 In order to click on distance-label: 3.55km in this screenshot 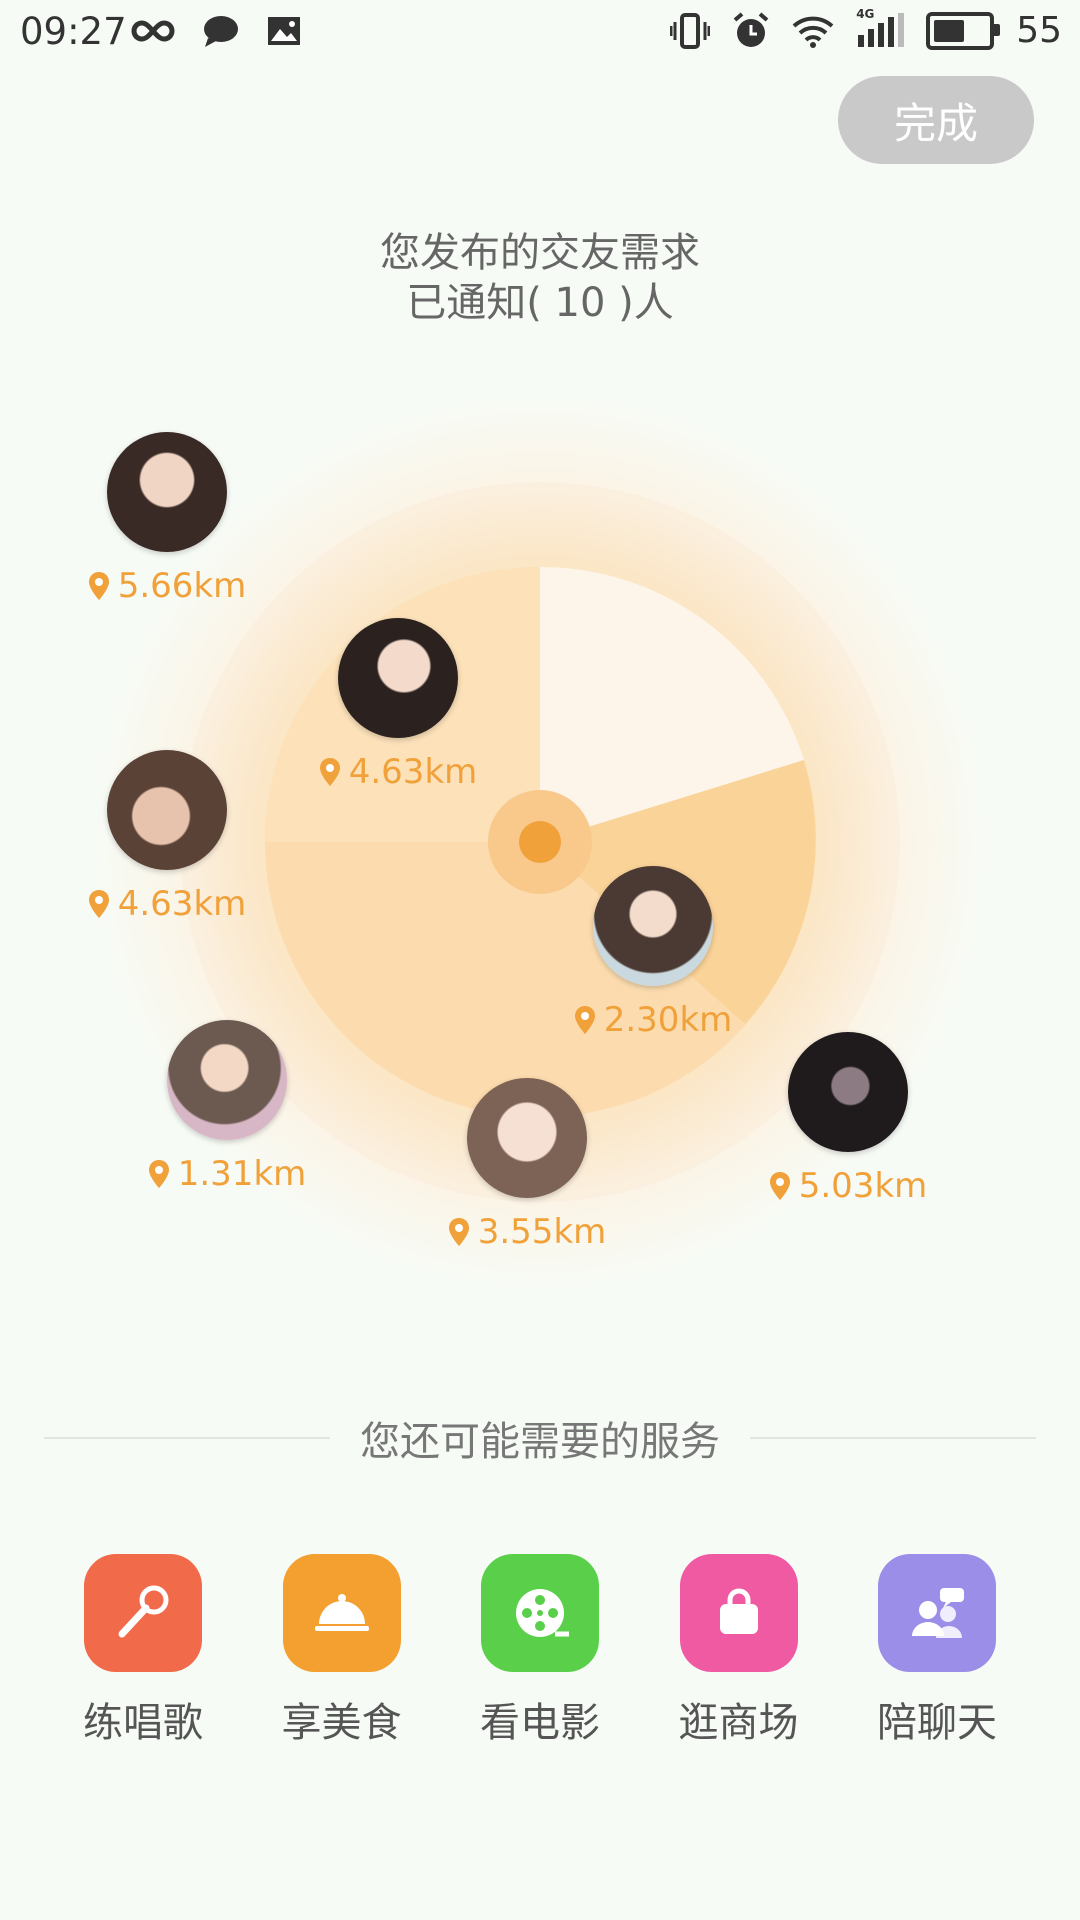, I will do `click(527, 1232)`.